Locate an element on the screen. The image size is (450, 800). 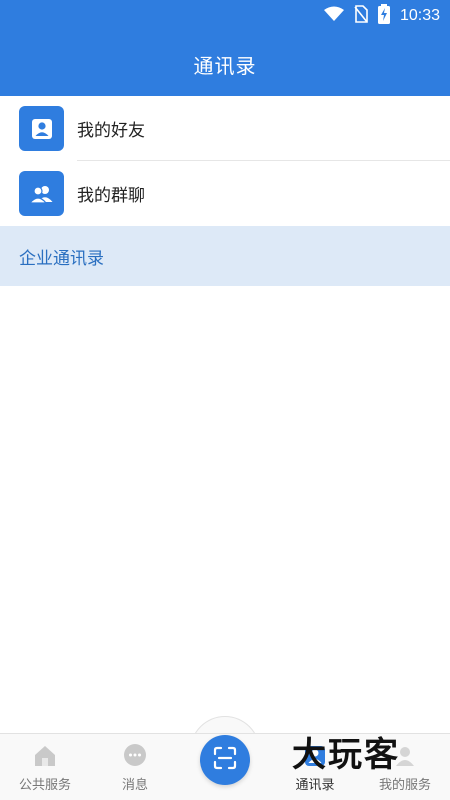
nav-label: 通讯录 is located at coordinates (315, 785).